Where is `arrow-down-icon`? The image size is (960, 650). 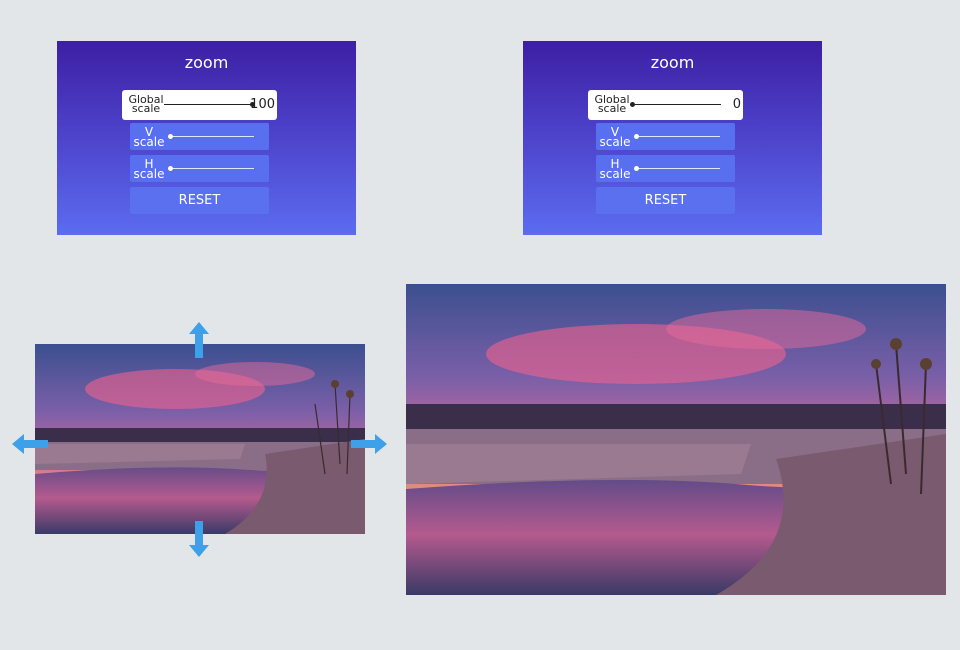 arrow-down-icon is located at coordinates (199, 539).